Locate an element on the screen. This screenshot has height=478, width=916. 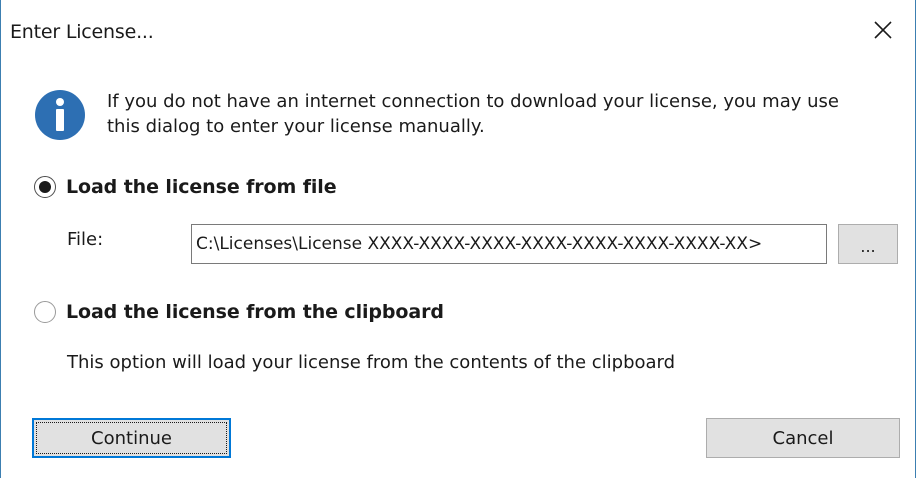
cancel-button: Cancel is located at coordinates (803, 438).